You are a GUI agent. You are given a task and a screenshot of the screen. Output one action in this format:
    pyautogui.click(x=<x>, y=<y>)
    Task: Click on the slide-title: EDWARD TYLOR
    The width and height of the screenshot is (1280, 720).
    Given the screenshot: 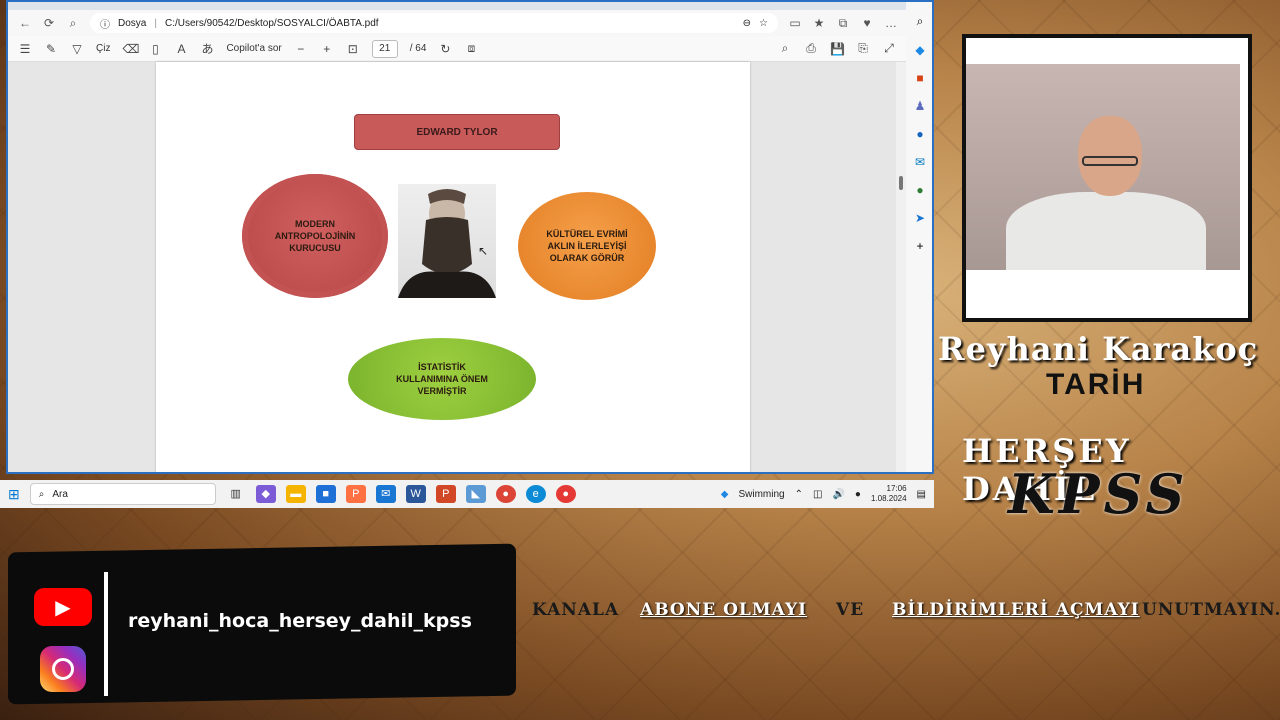 What is the action you would take?
    pyautogui.click(x=457, y=132)
    